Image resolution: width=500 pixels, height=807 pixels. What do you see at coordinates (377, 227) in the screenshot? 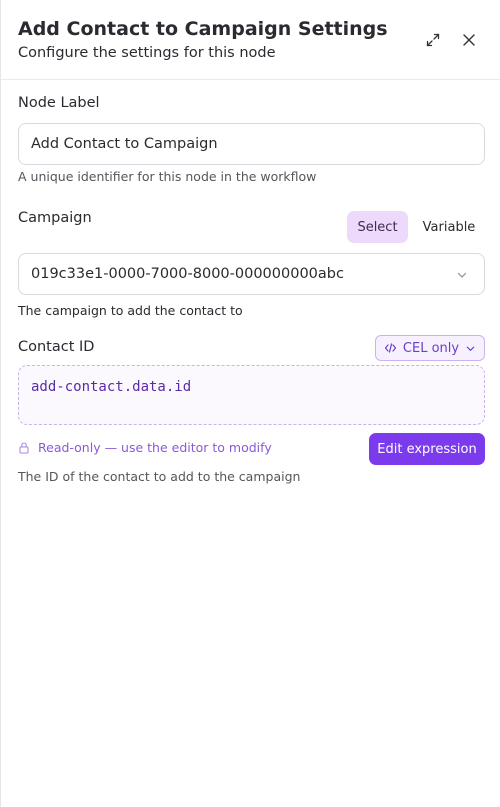
I see `campaign-mode-select-button: Select` at bounding box center [377, 227].